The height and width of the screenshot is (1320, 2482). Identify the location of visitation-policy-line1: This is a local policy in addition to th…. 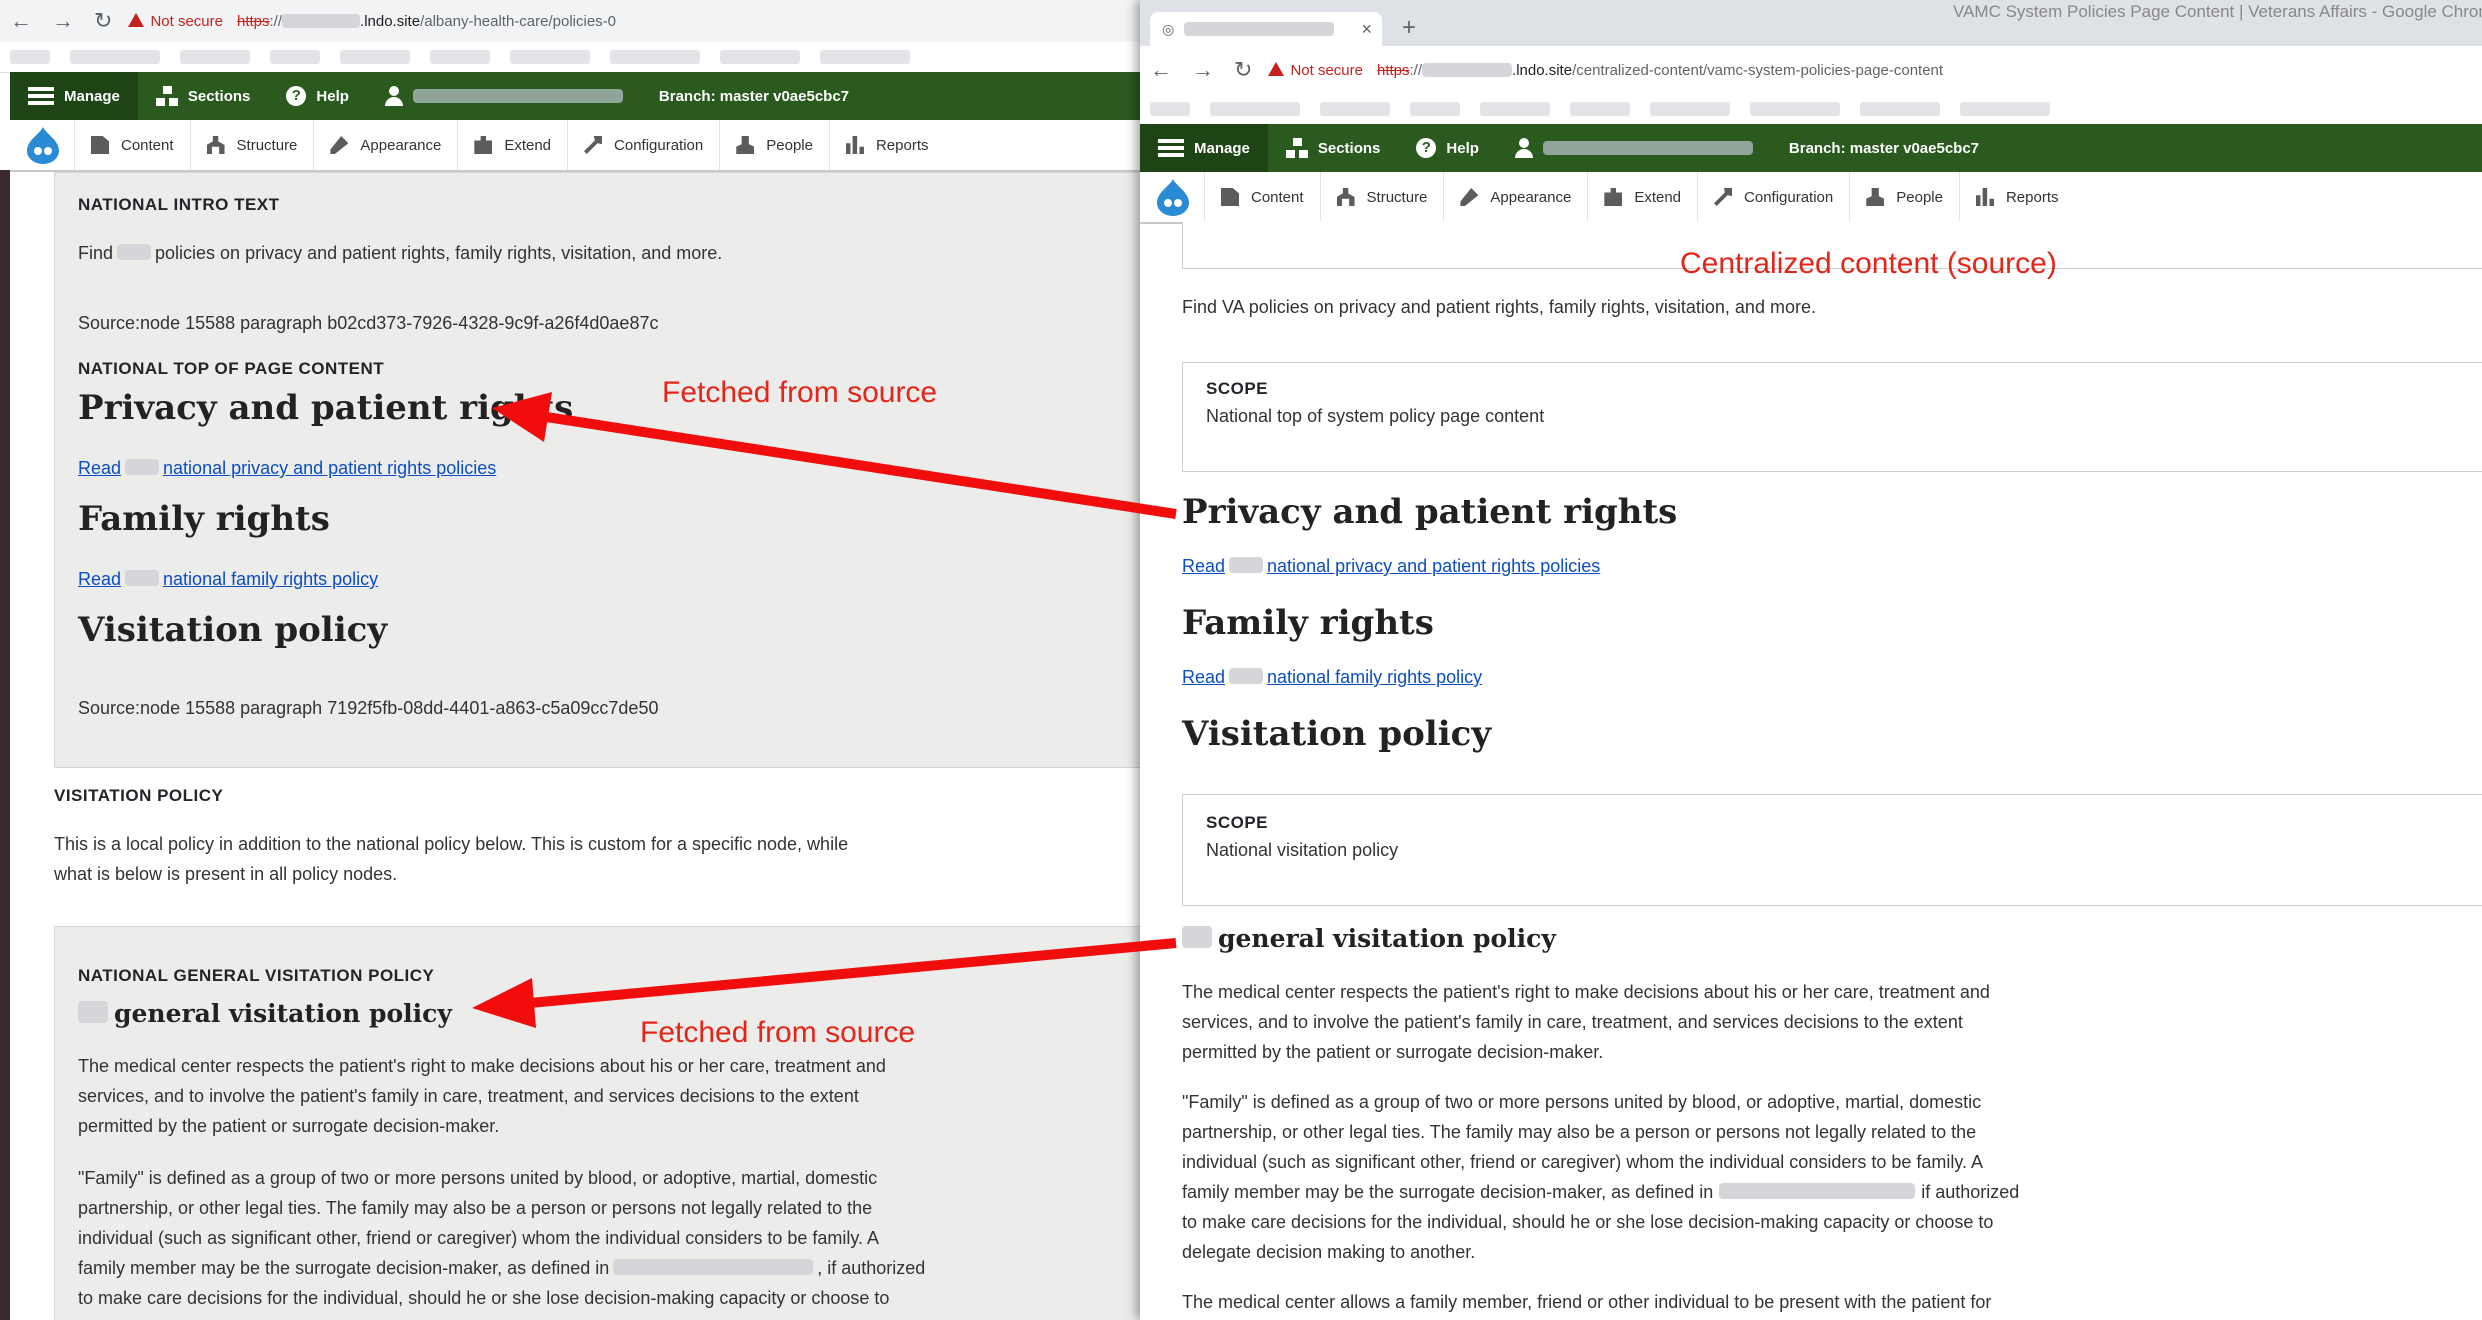
(451, 844).